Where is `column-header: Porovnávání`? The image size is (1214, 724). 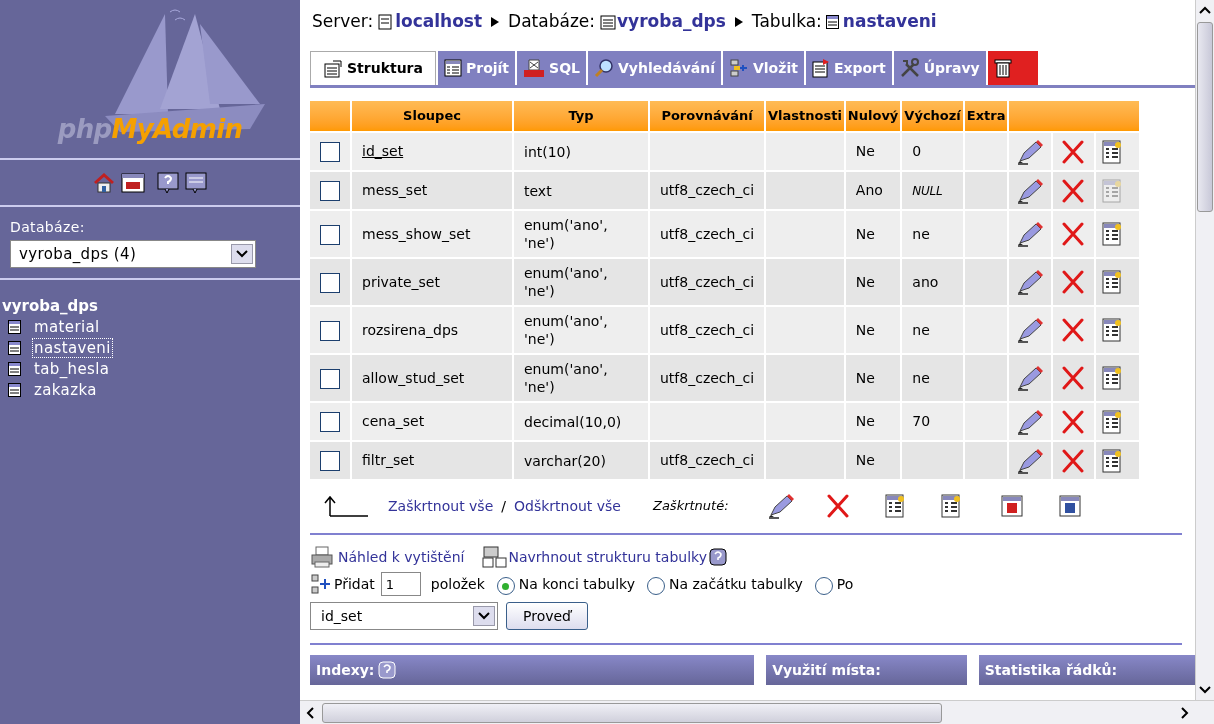 column-header: Porovnávání is located at coordinates (708, 116).